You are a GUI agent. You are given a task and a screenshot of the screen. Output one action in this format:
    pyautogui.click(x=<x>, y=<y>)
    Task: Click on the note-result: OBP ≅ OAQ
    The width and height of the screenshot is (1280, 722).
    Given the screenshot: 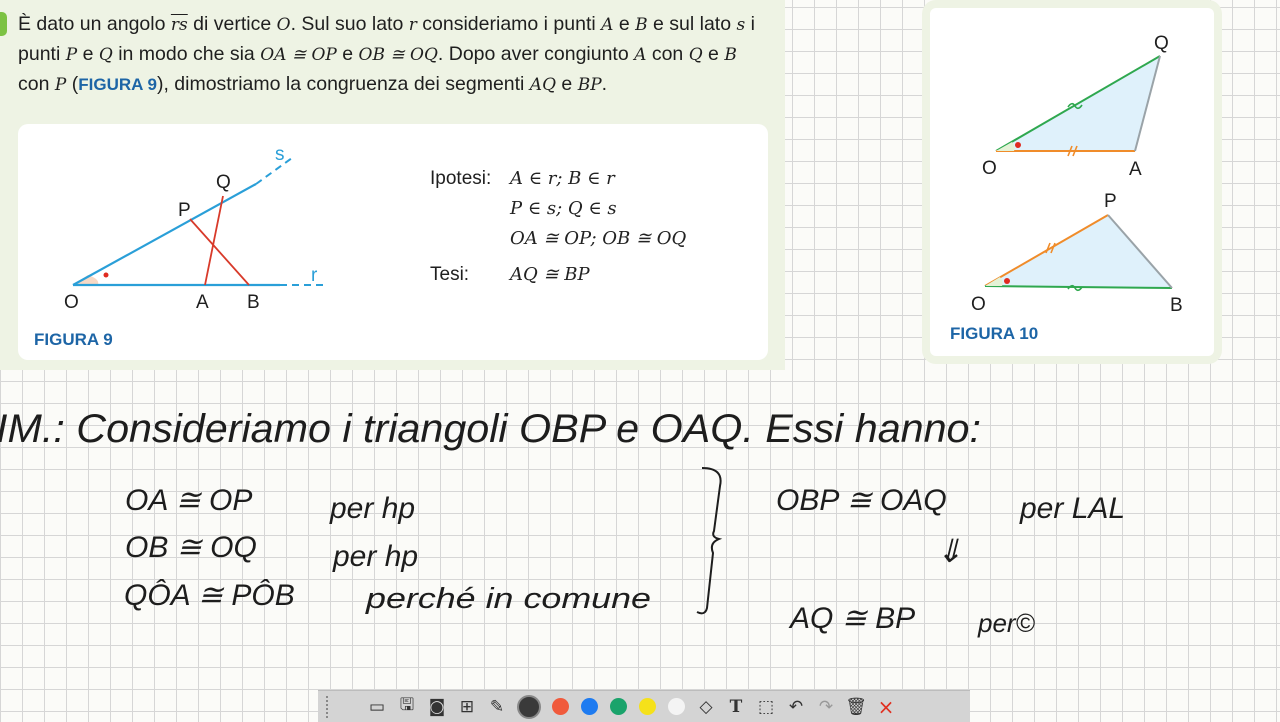 What is the action you would take?
    pyautogui.click(x=861, y=500)
    